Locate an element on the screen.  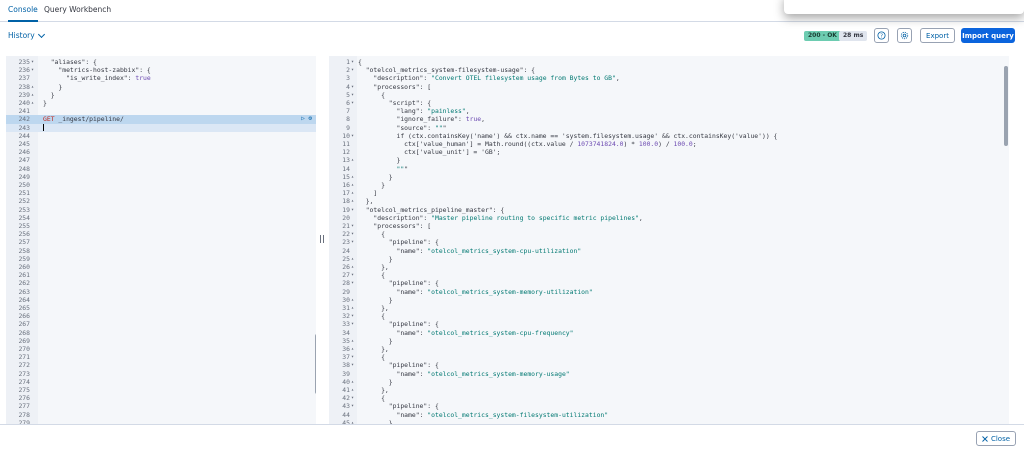
line-number: 266 is located at coordinates (24, 316).